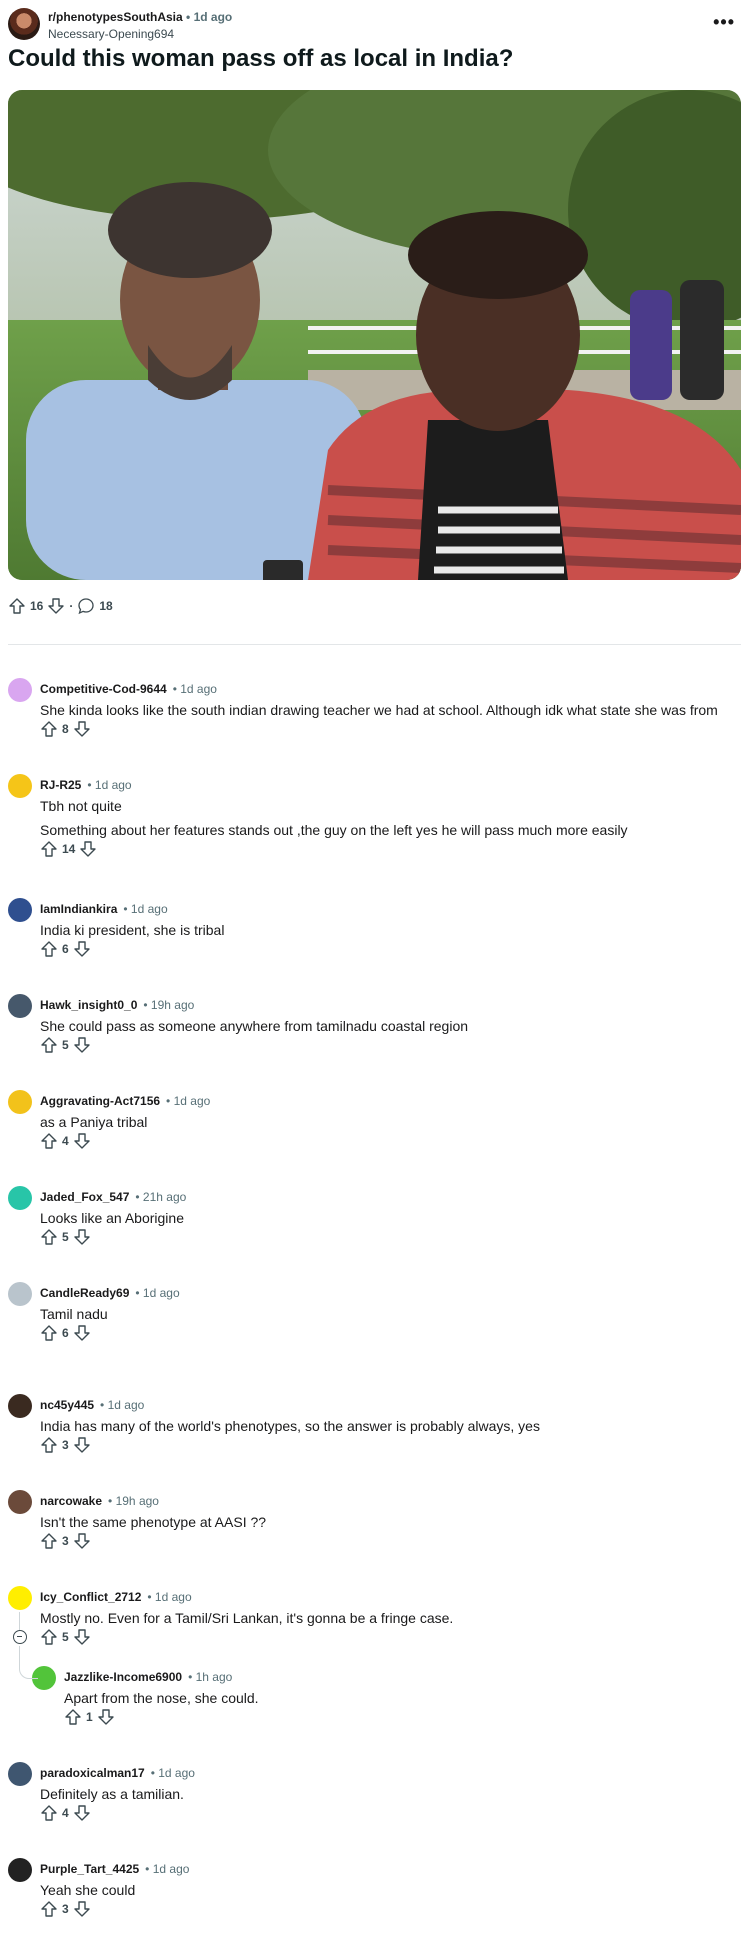 The image size is (743, 1938). What do you see at coordinates (86, 785) in the screenshot?
I see `comment-author-line: RJ-R25 • 1d ago` at bounding box center [86, 785].